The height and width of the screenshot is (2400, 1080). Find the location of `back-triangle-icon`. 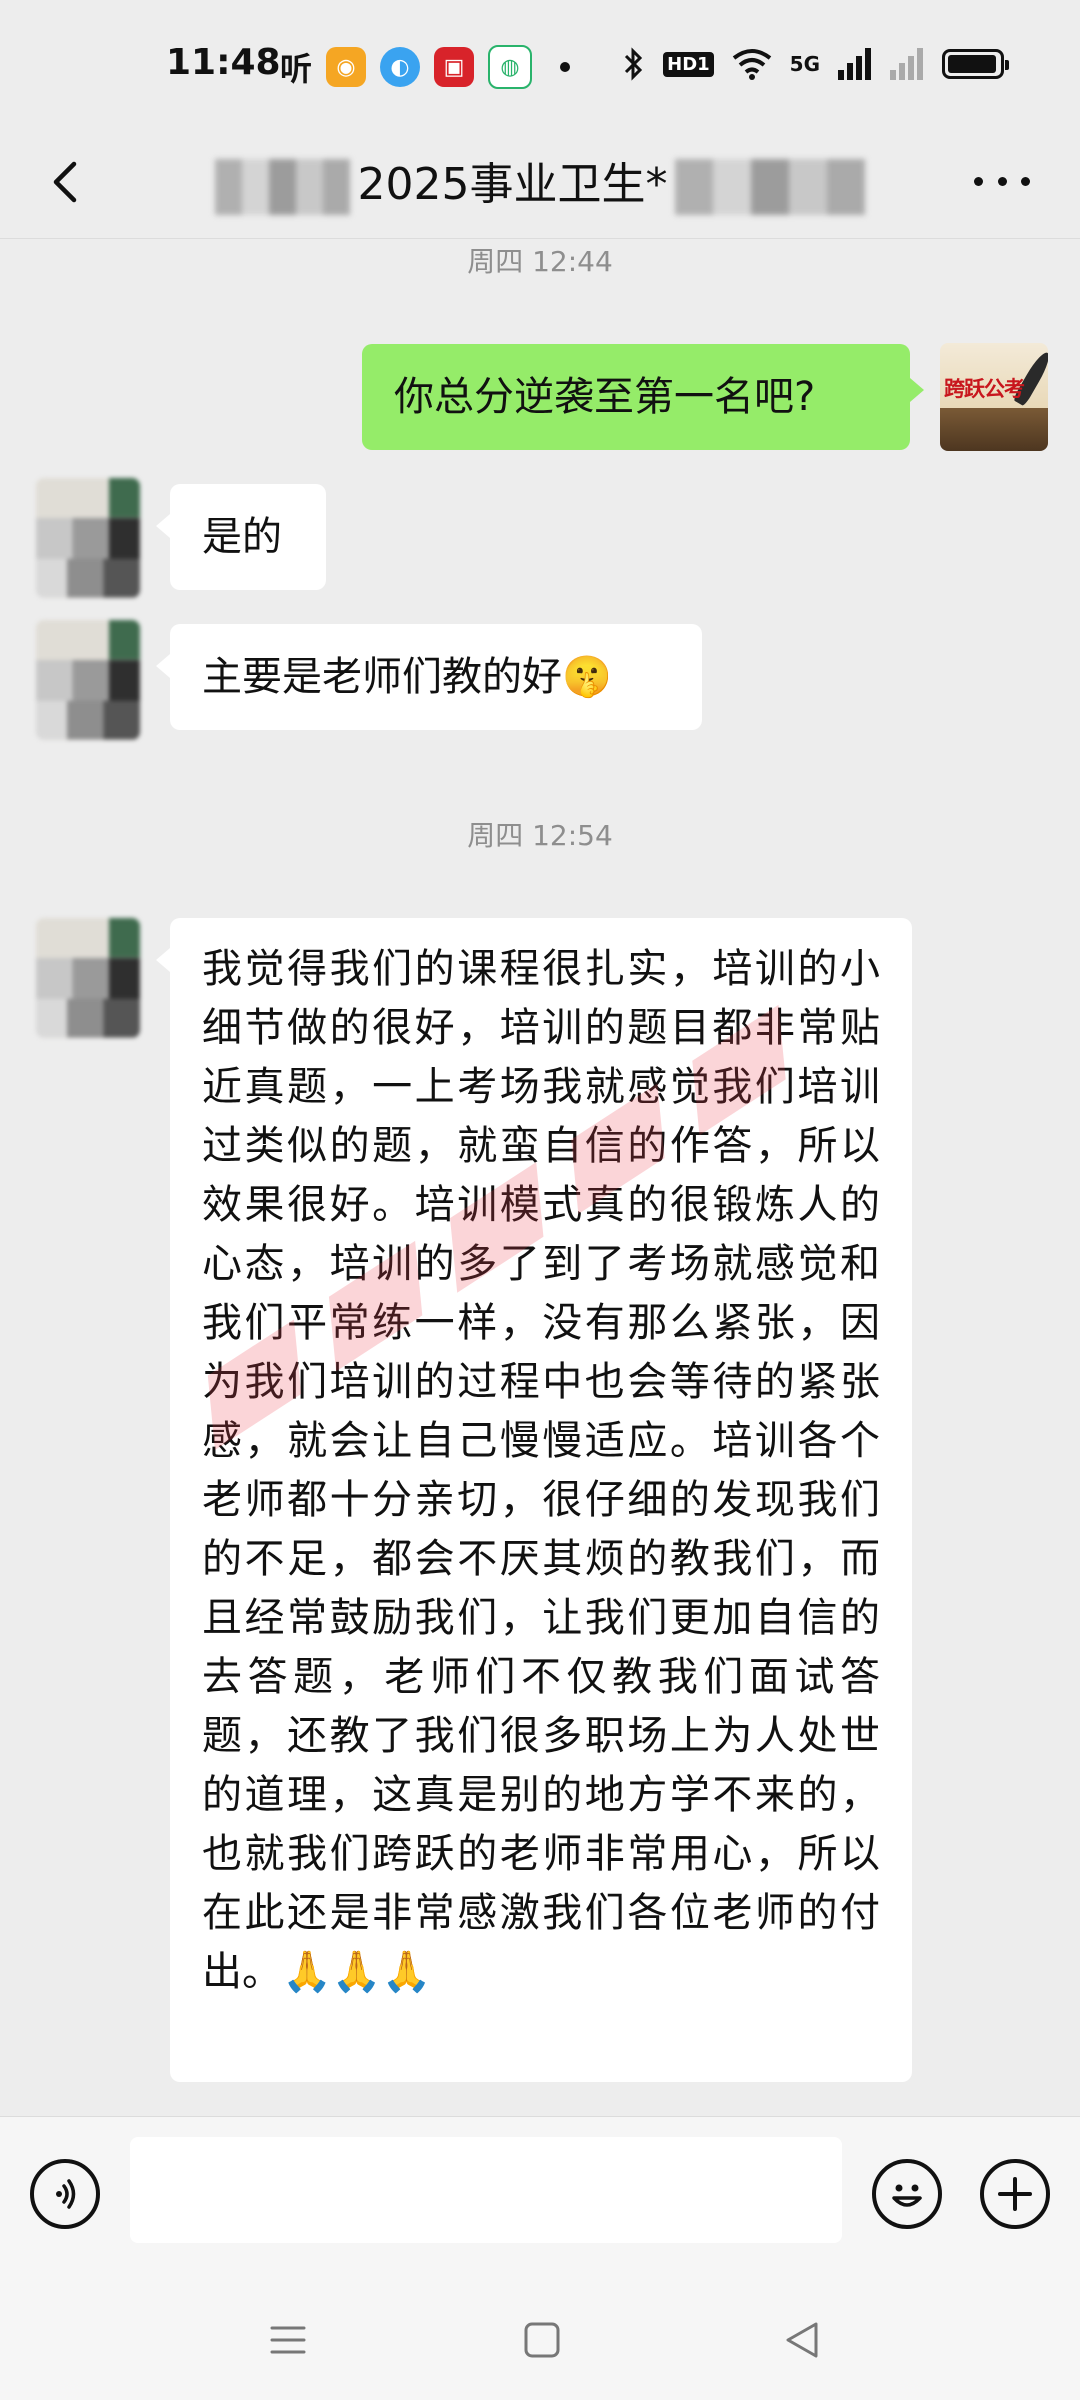

back-triangle-icon is located at coordinates (802, 2340).